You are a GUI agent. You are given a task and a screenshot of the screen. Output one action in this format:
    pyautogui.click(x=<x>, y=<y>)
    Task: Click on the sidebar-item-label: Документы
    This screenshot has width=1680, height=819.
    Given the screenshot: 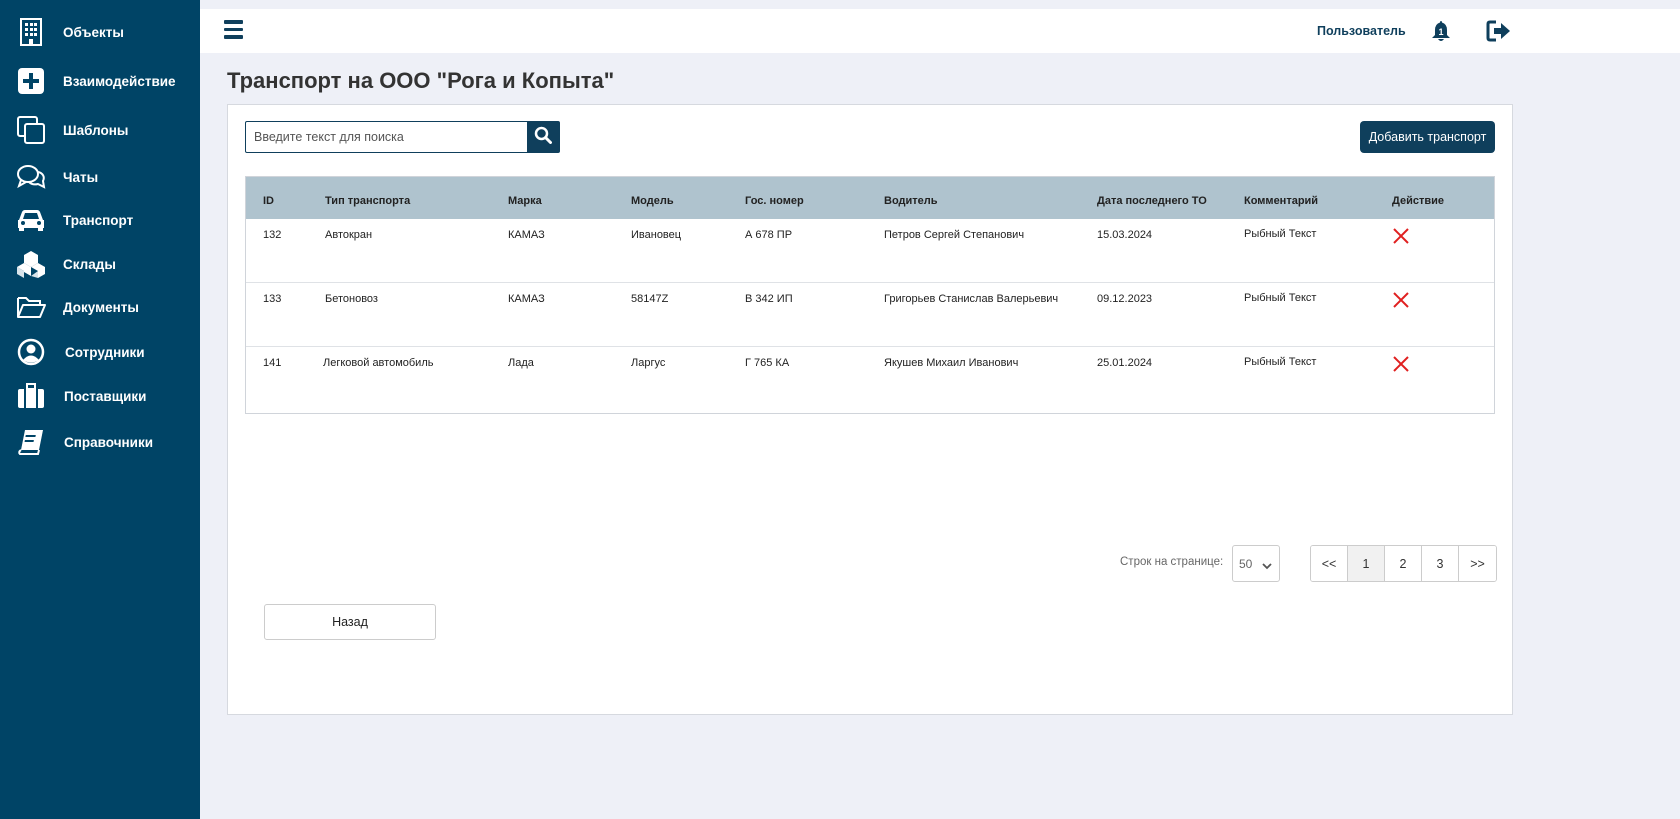 What is the action you would take?
    pyautogui.click(x=101, y=307)
    